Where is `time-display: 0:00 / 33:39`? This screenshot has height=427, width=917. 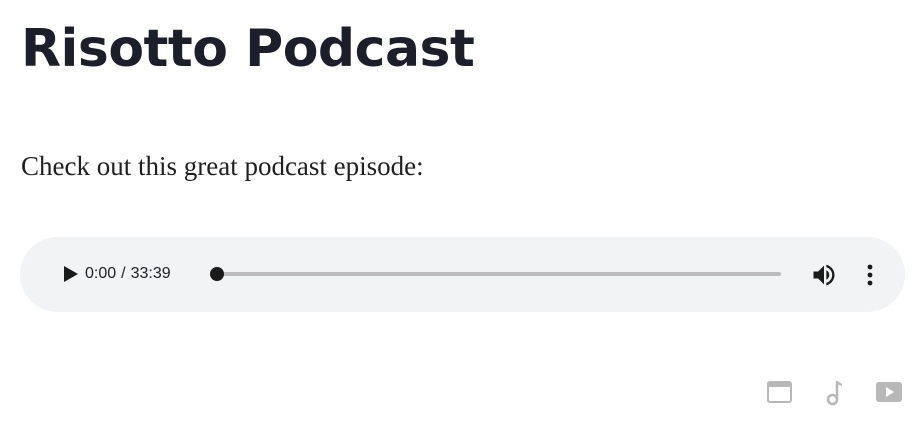 time-display: 0:00 / 33:39 is located at coordinates (128, 274).